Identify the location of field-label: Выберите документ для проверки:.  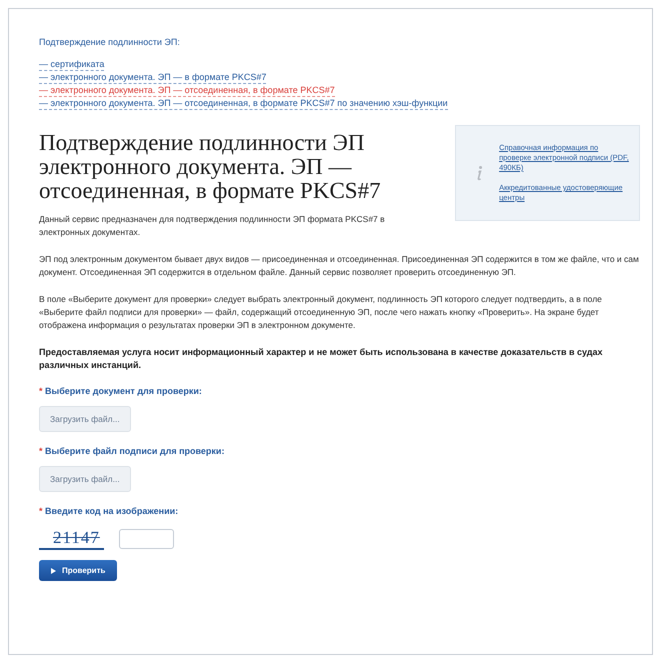
(123, 391).